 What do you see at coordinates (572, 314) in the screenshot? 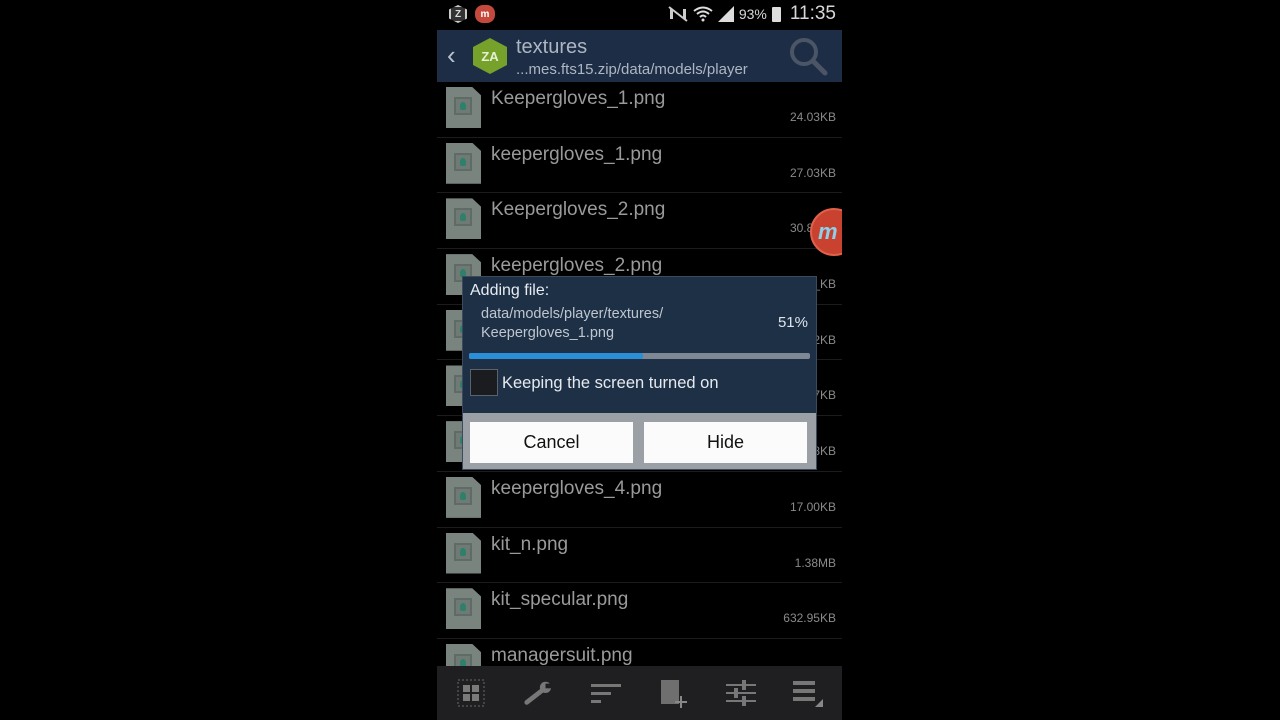
I see `dialog-path-line1: data/models/player/textures/` at bounding box center [572, 314].